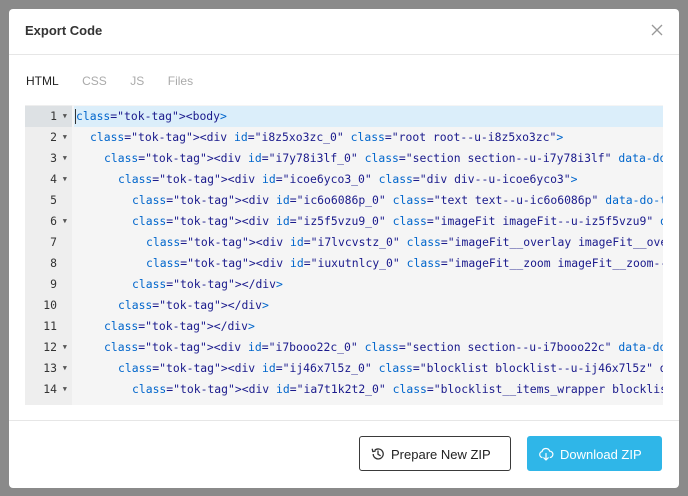 Image resolution: width=688 pixels, height=496 pixels. What do you see at coordinates (546, 454) in the screenshot?
I see `cloud-download-icon` at bounding box center [546, 454].